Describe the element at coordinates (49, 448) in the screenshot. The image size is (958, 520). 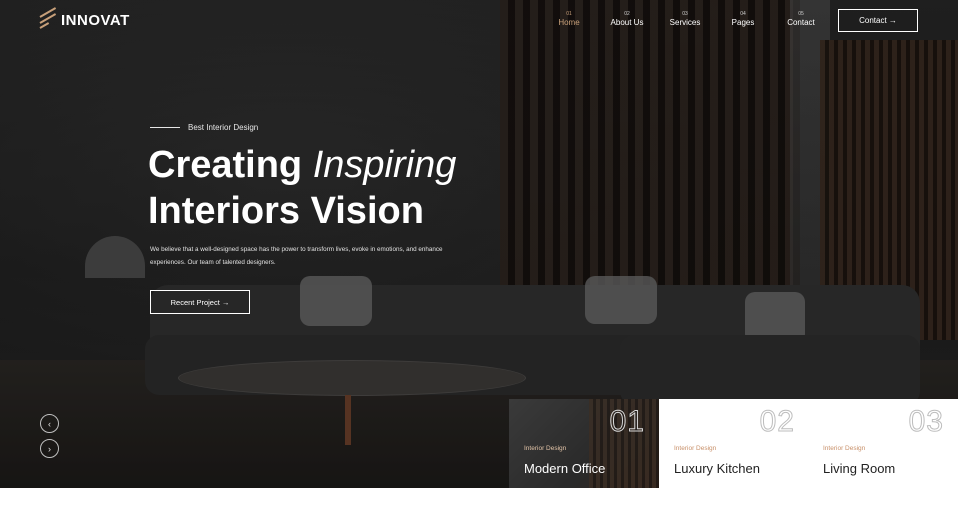
I see `next-slide-icon: ›` at that location.